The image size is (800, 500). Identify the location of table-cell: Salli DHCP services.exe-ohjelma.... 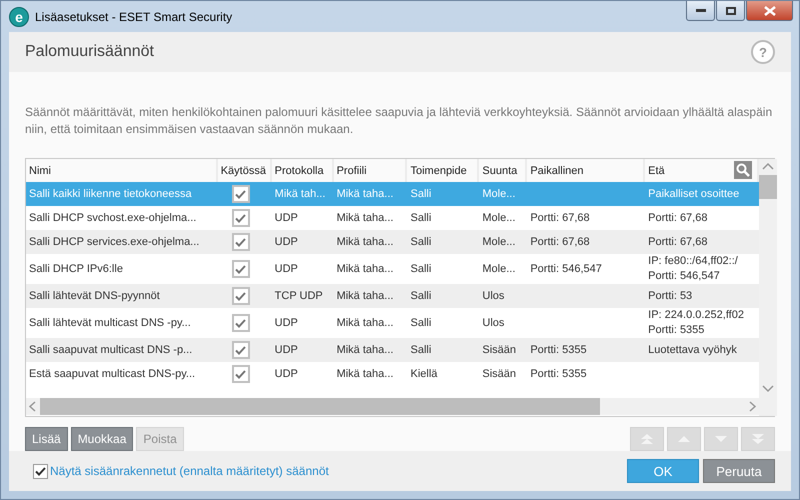
(114, 242).